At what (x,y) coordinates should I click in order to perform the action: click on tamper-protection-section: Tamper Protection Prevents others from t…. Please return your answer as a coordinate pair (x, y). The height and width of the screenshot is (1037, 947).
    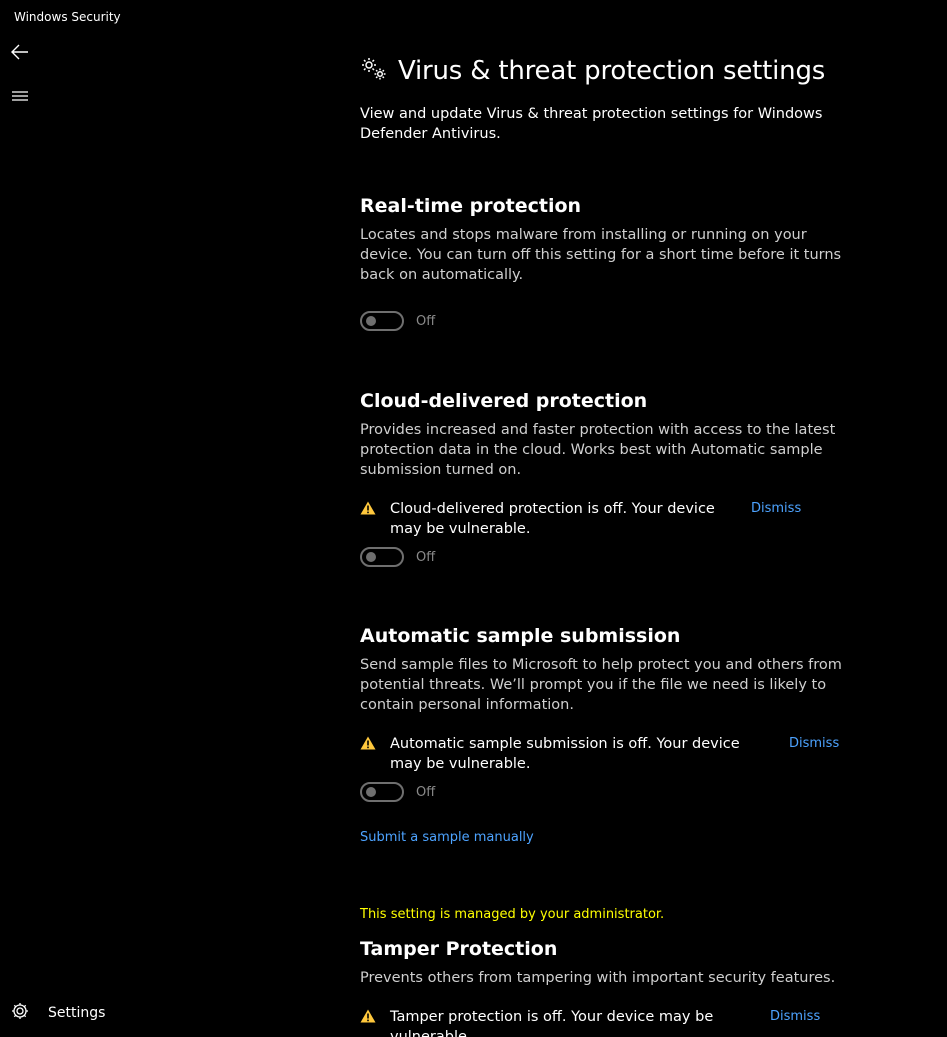
    Looking at the image, I should click on (607, 987).